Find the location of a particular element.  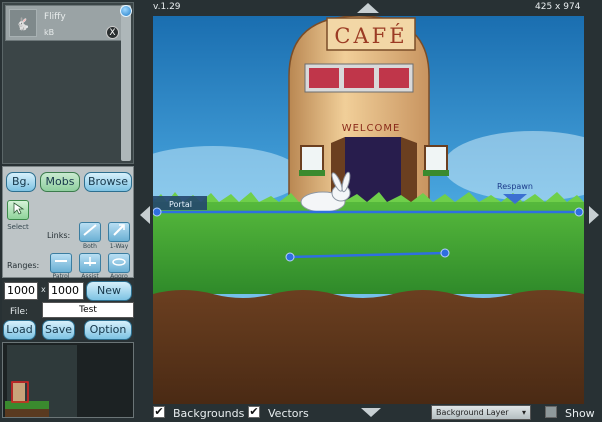

respawn-label: Respawn is located at coordinates (515, 186).